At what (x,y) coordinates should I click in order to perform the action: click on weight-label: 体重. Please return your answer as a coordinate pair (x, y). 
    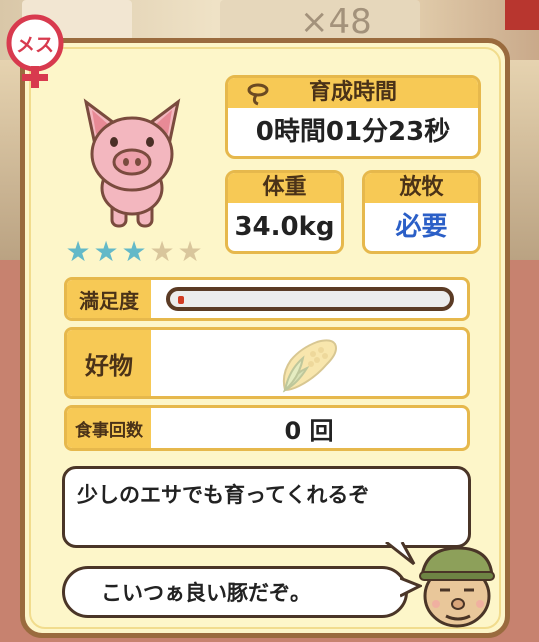
    Looking at the image, I should click on (284, 188).